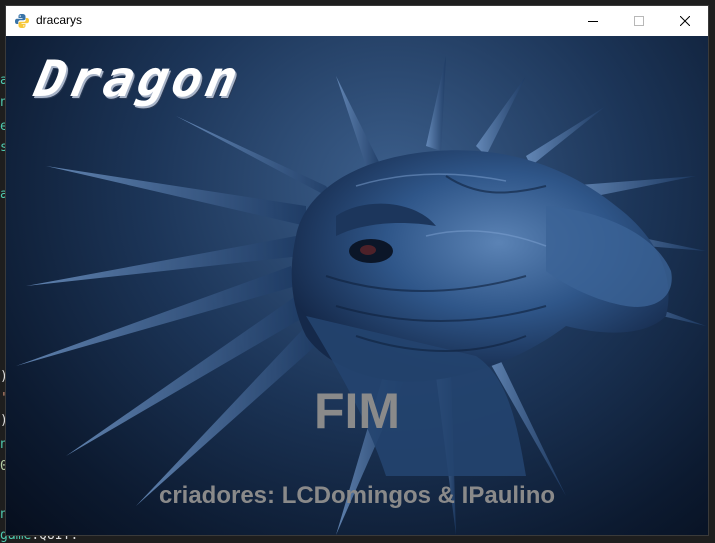 The height and width of the screenshot is (543, 715). I want to click on window-title: dracarys, so click(59, 20).